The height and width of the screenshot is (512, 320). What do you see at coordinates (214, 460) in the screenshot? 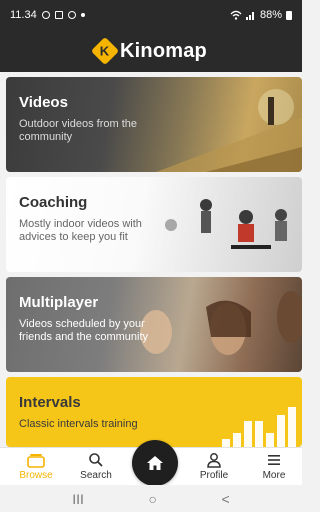
I see `profile-icon` at bounding box center [214, 460].